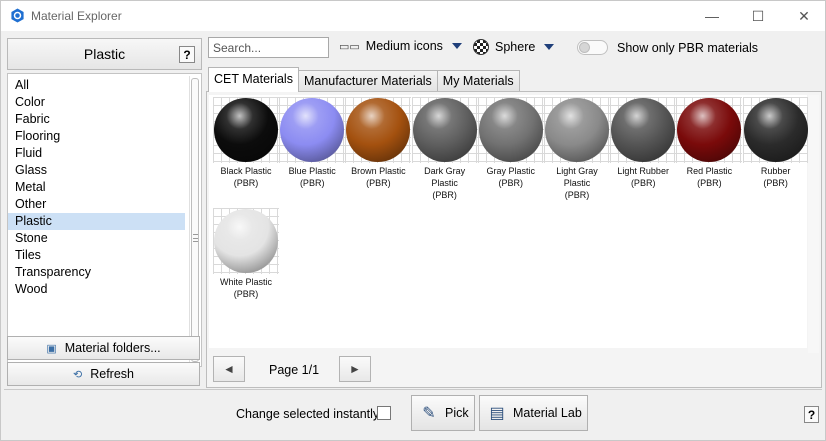  I want to click on material-grid-scrollbar, so click(813, 224).